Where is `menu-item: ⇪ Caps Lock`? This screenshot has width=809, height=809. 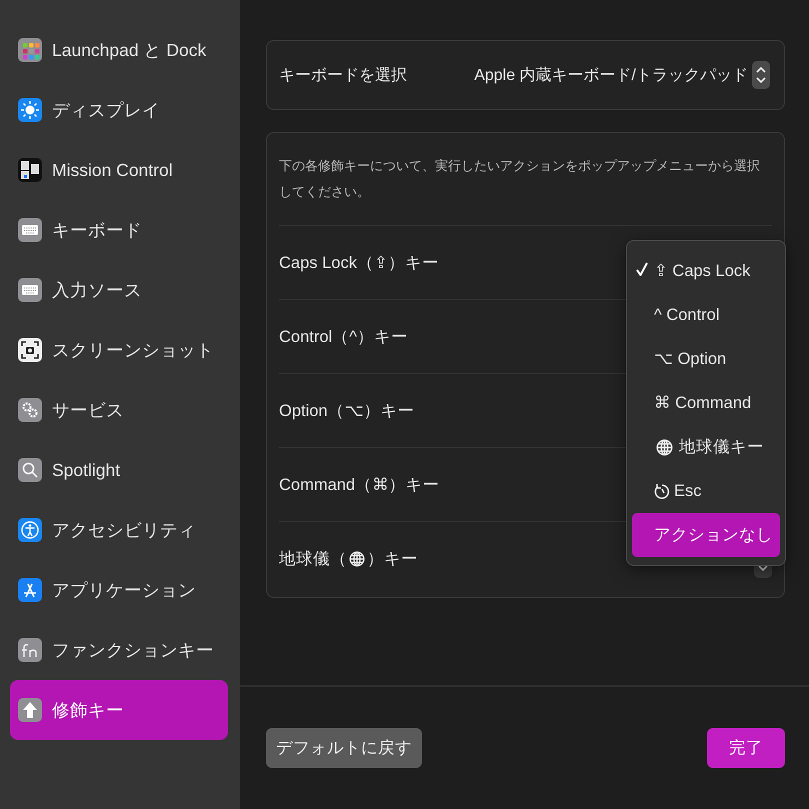
menu-item: ⇪ Caps Lock is located at coordinates (706, 271).